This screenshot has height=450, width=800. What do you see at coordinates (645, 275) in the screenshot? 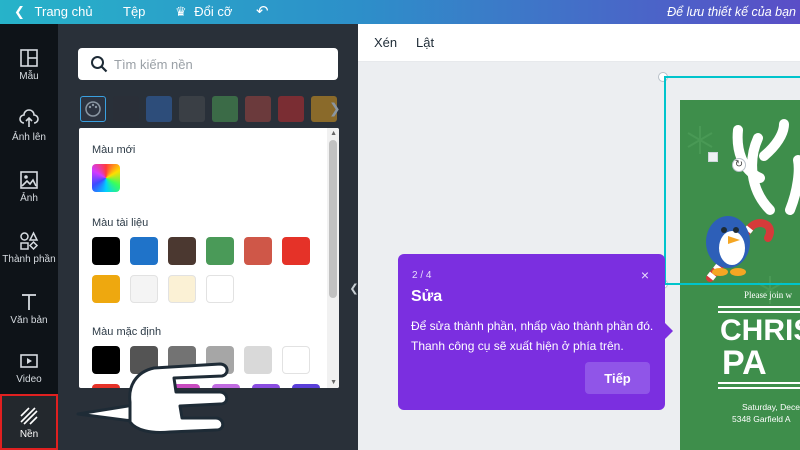
I see `close-icon: ×` at bounding box center [645, 275].